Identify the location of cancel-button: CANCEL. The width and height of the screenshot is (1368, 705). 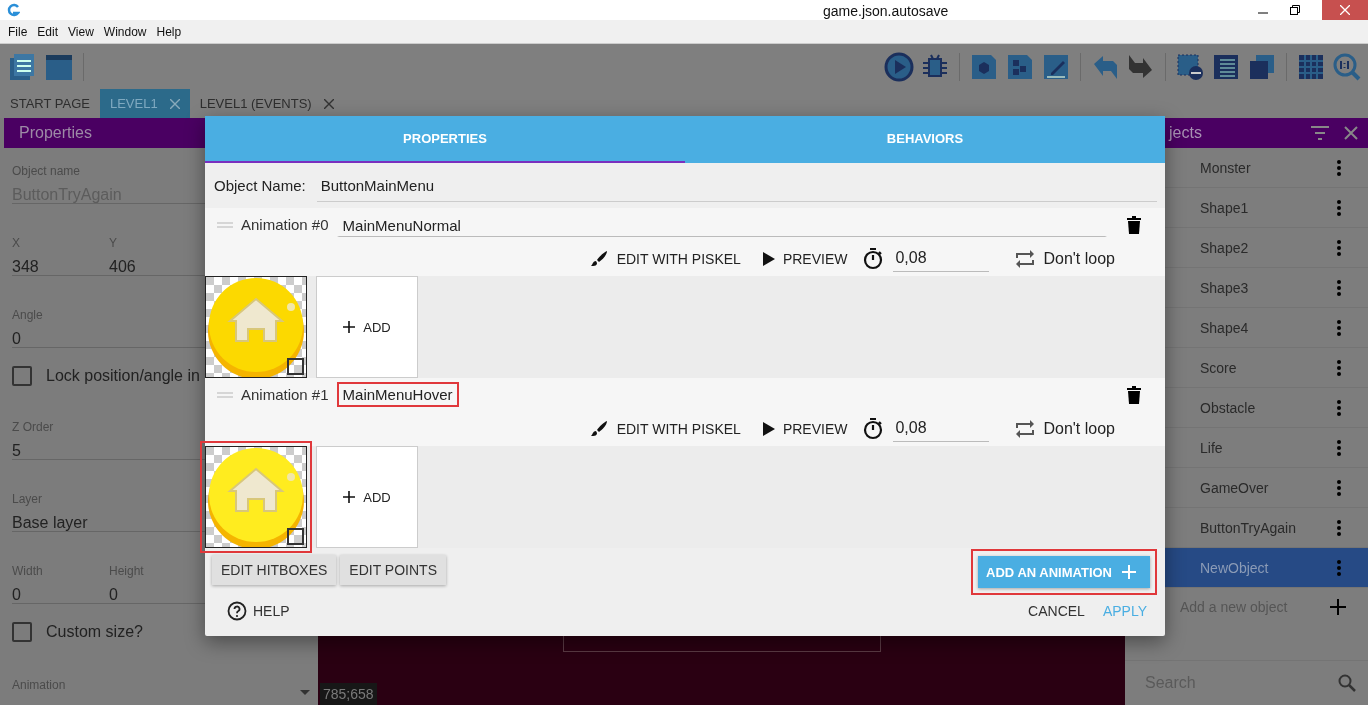
(1056, 611).